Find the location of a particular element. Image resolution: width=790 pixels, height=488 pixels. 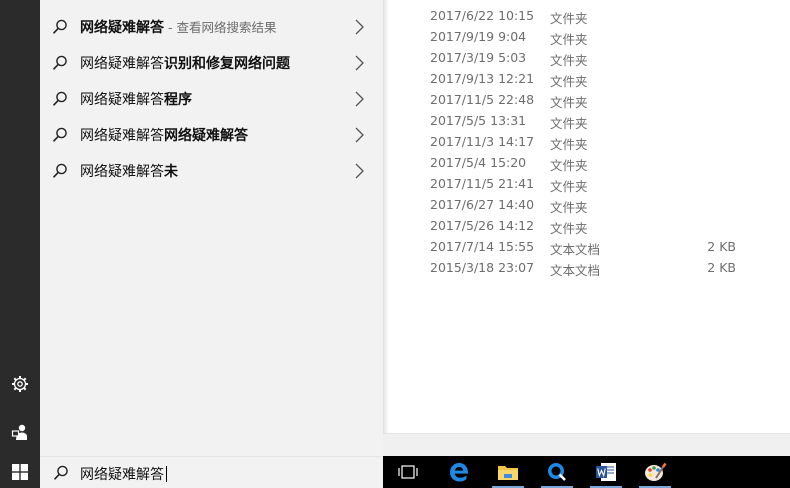

suggestion-item: 网络疑难解答识别和修复网络问题 is located at coordinates (211, 63).